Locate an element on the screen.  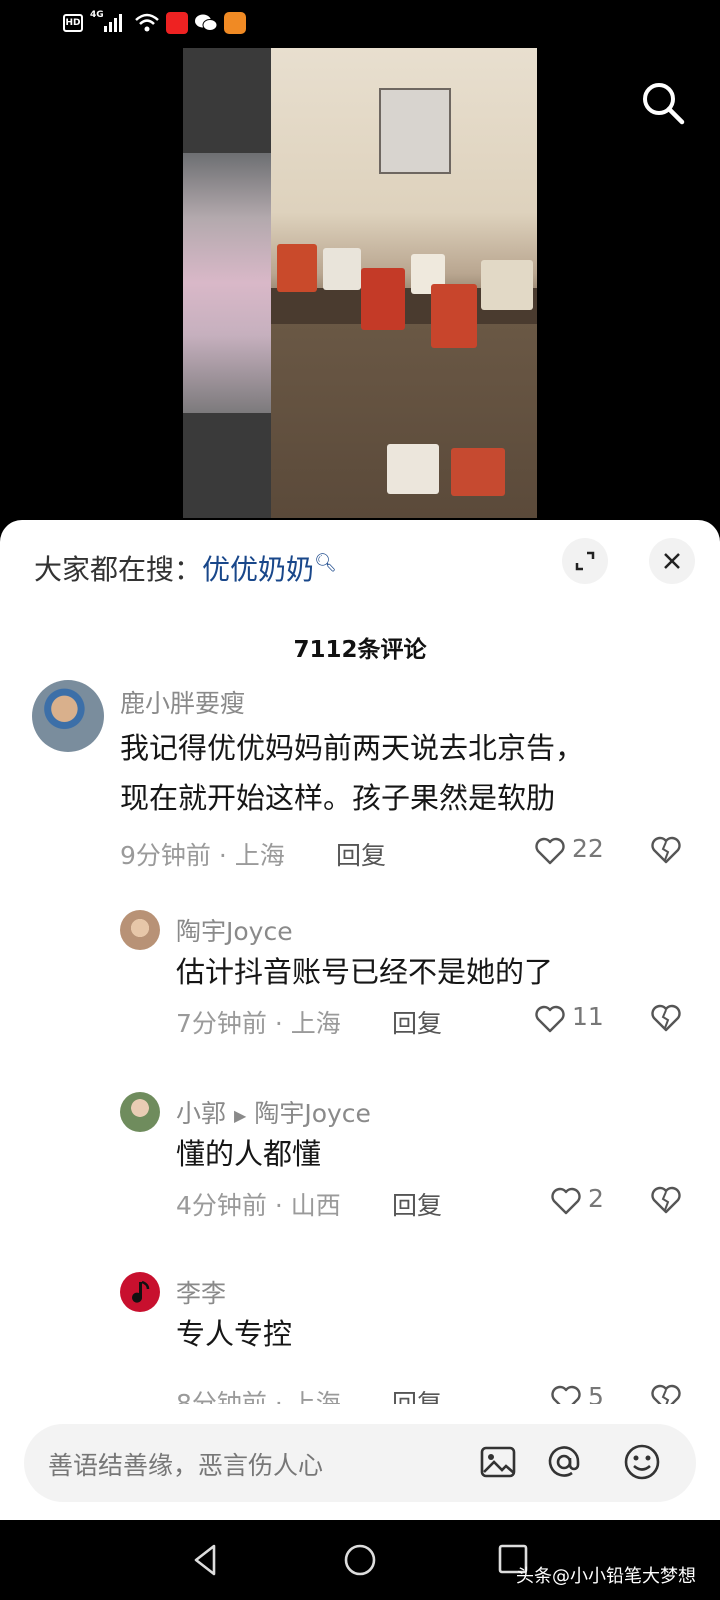
wall-cabinet is located at coordinates (415, 131).